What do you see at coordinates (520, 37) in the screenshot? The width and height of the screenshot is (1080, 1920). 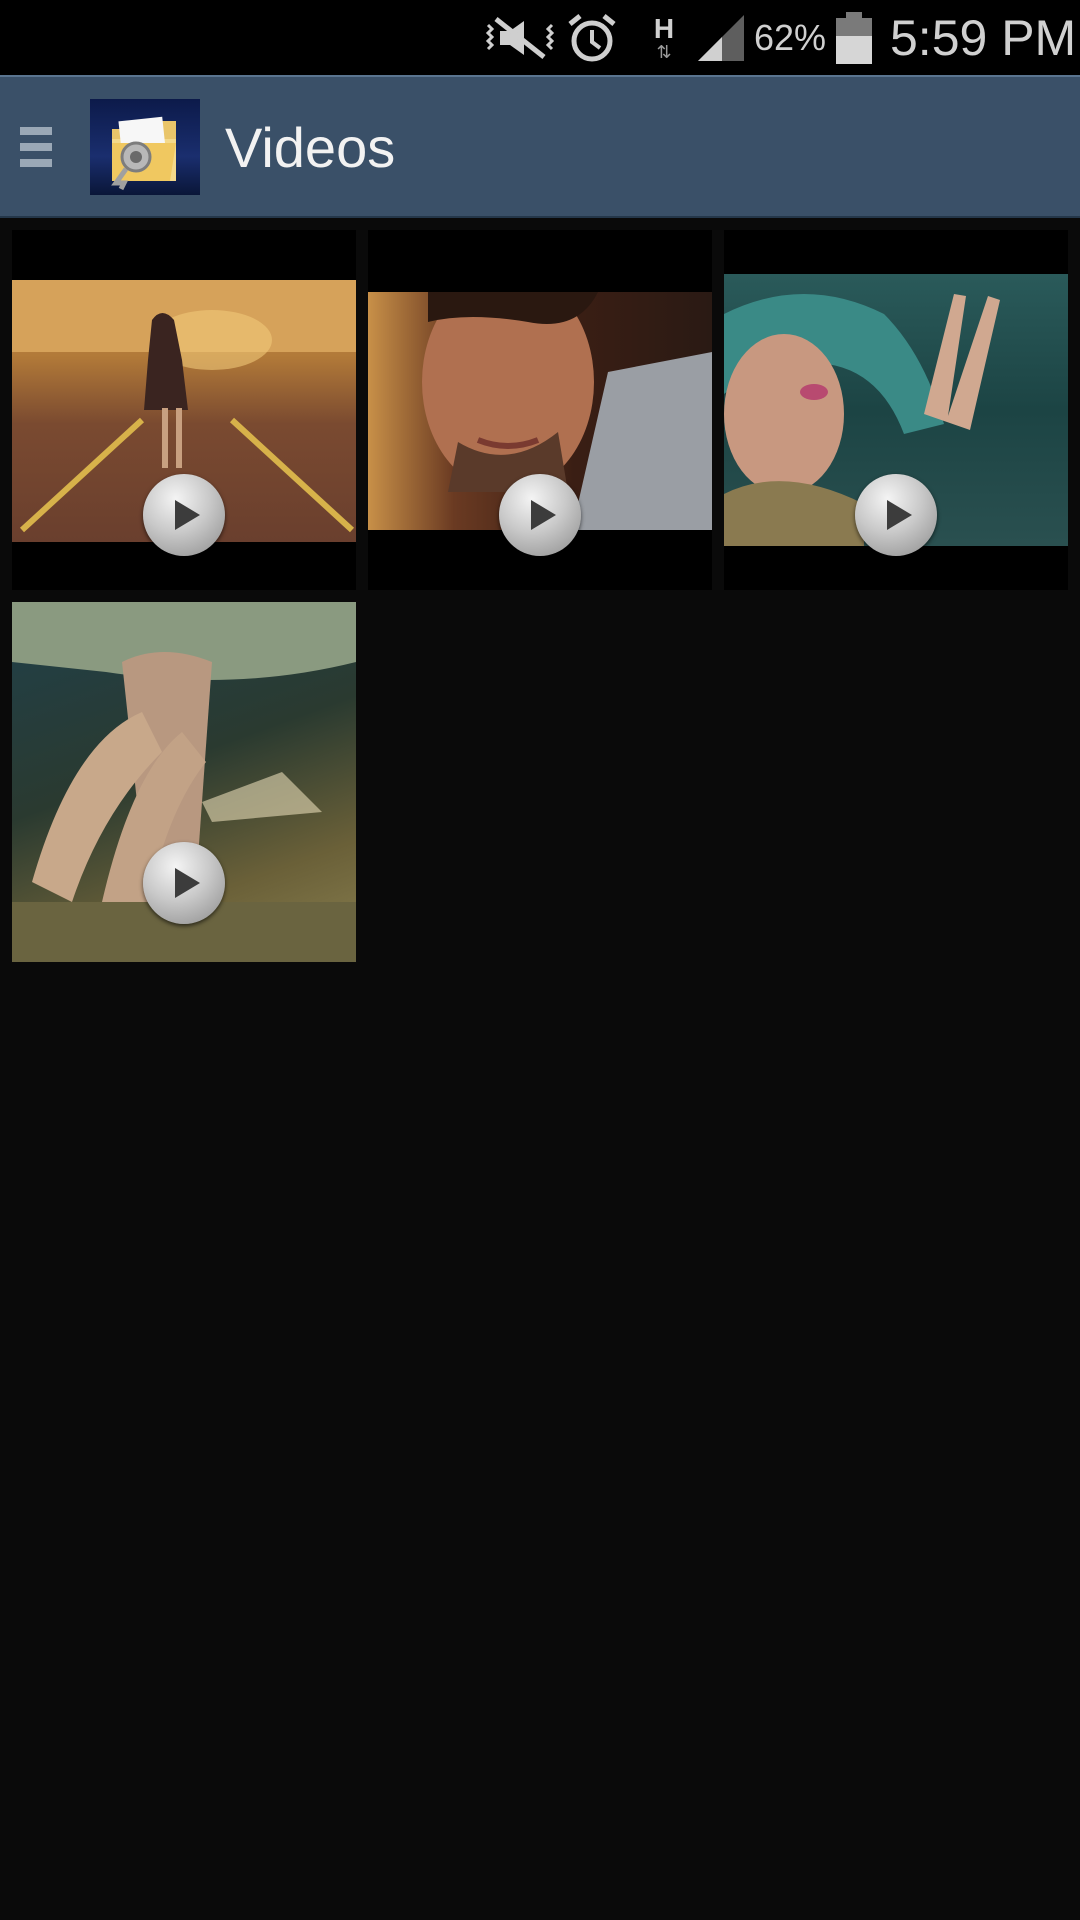 I see `mute-vibrate-icon` at bounding box center [520, 37].